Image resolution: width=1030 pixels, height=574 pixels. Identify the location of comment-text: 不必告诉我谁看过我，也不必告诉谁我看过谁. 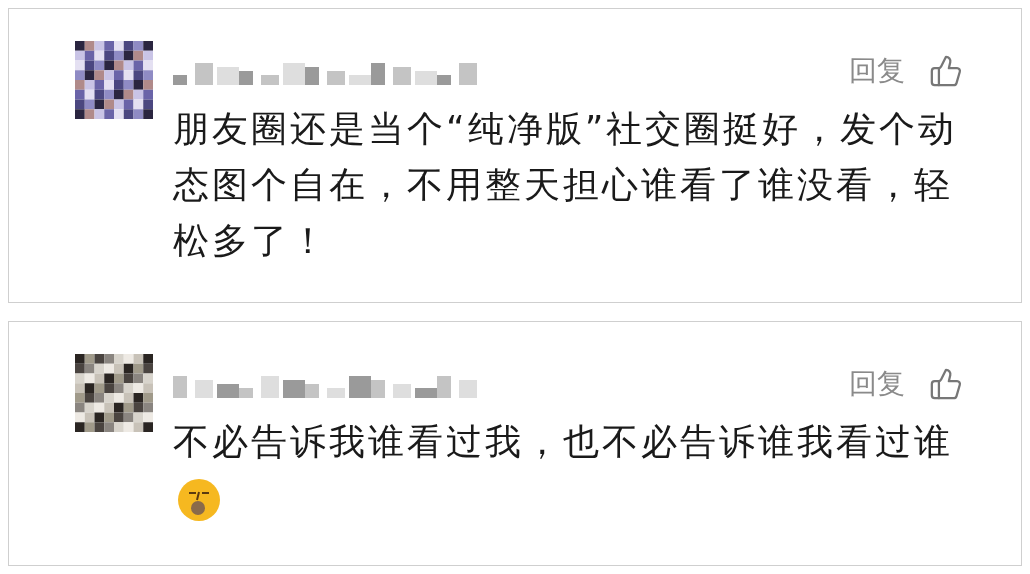
(563, 442).